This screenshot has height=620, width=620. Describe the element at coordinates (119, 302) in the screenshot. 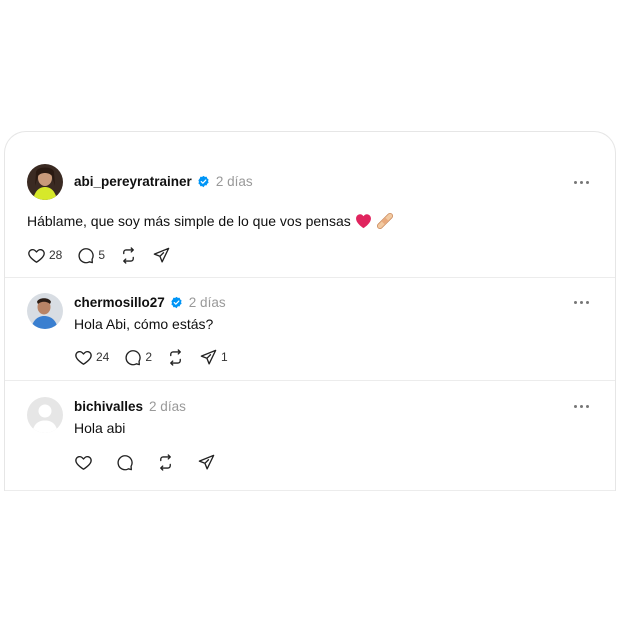

I see `username: chermosillo27` at that location.